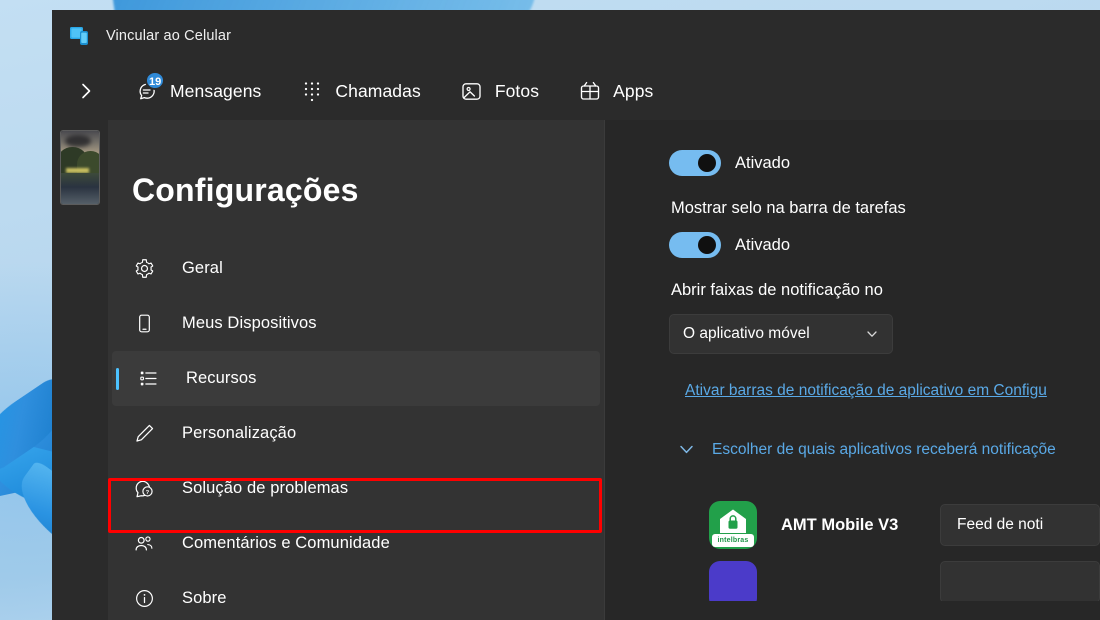  I want to click on notification-banner-label: Abrir faixas de notificação no, so click(777, 290).